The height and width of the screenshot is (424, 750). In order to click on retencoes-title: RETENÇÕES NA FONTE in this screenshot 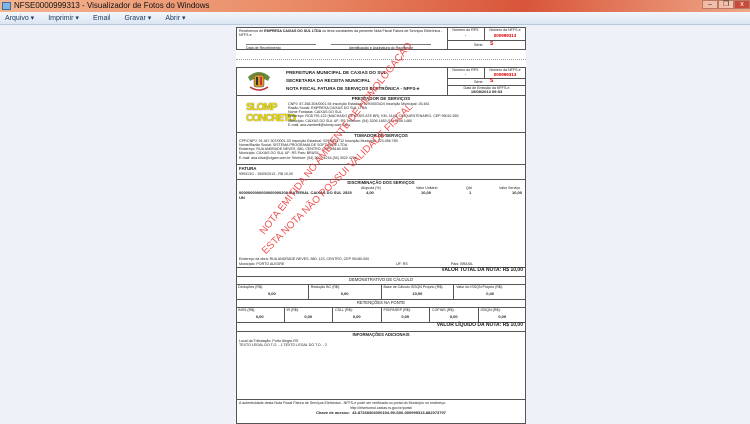, I will do `click(381, 302)`.